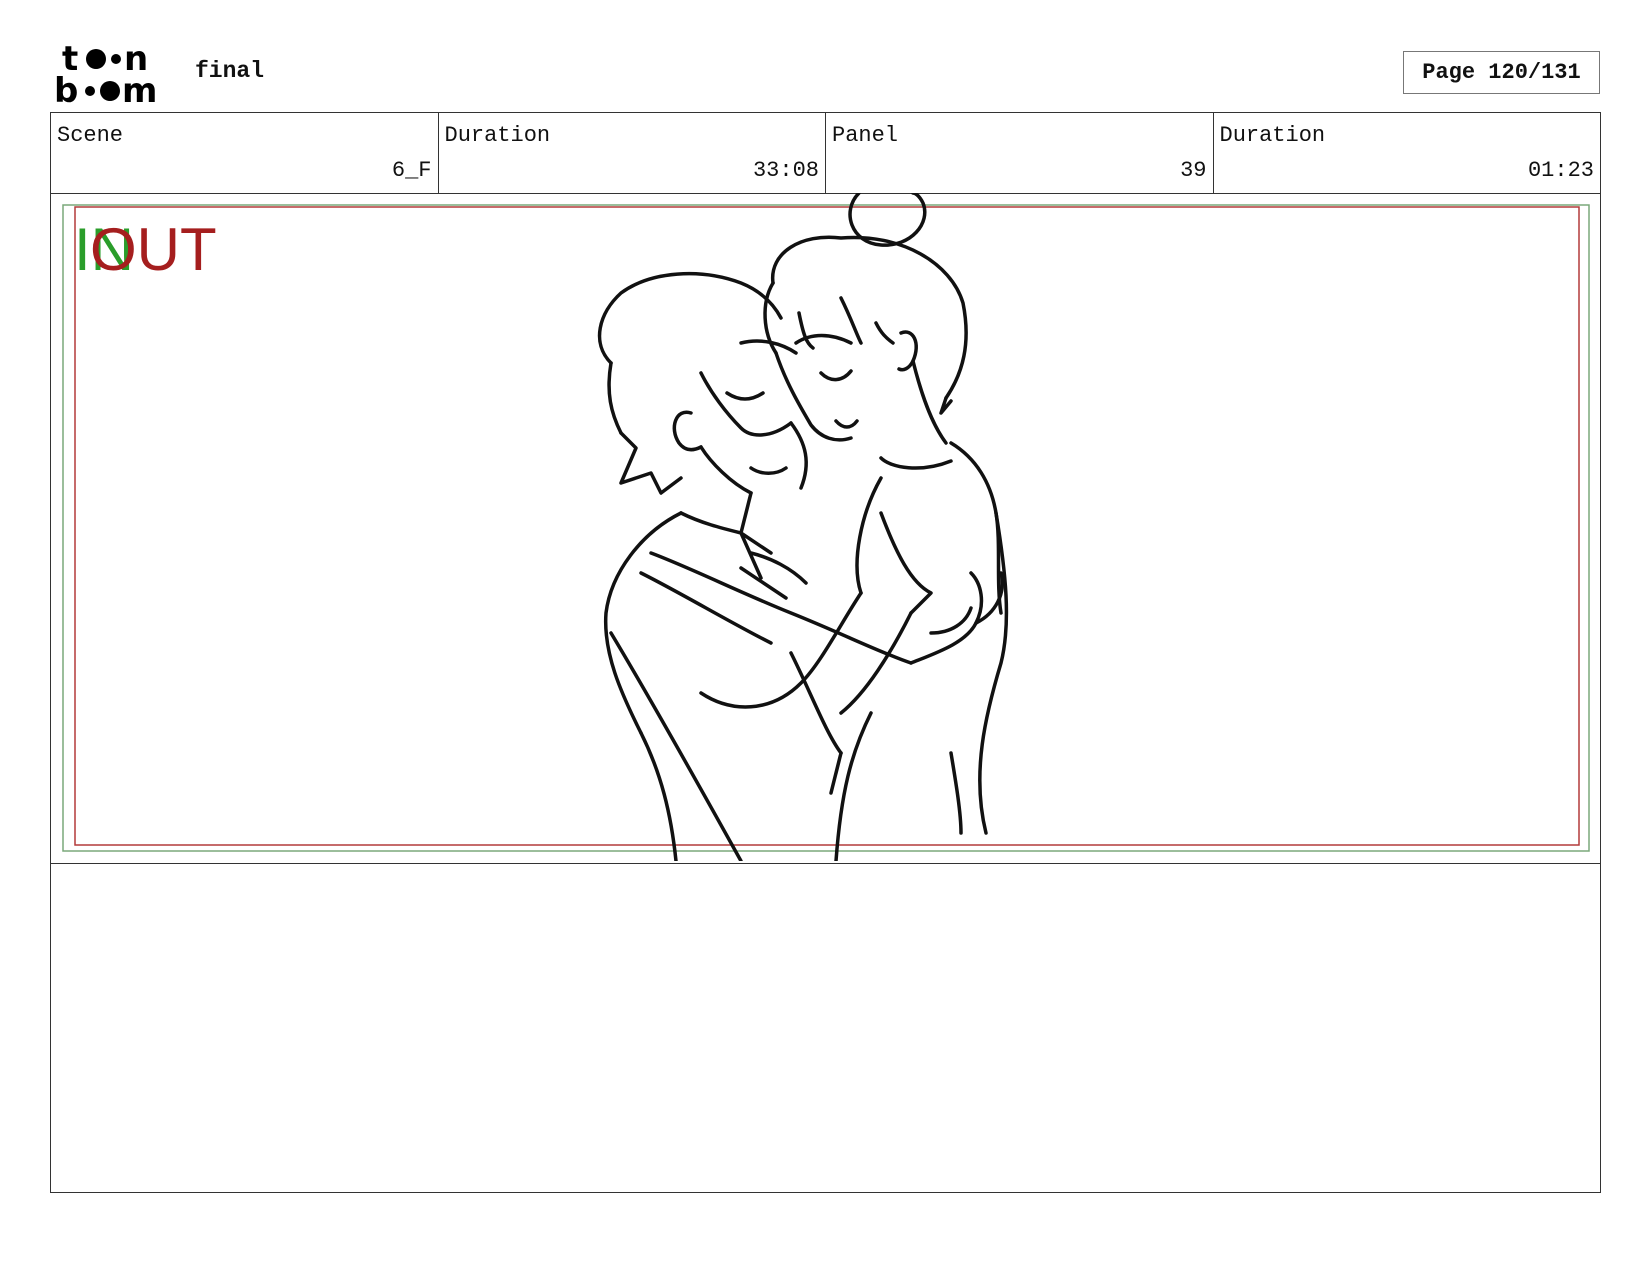  Describe the element at coordinates (1501, 72) in the screenshot. I see `page-number: Page 120/131` at that location.